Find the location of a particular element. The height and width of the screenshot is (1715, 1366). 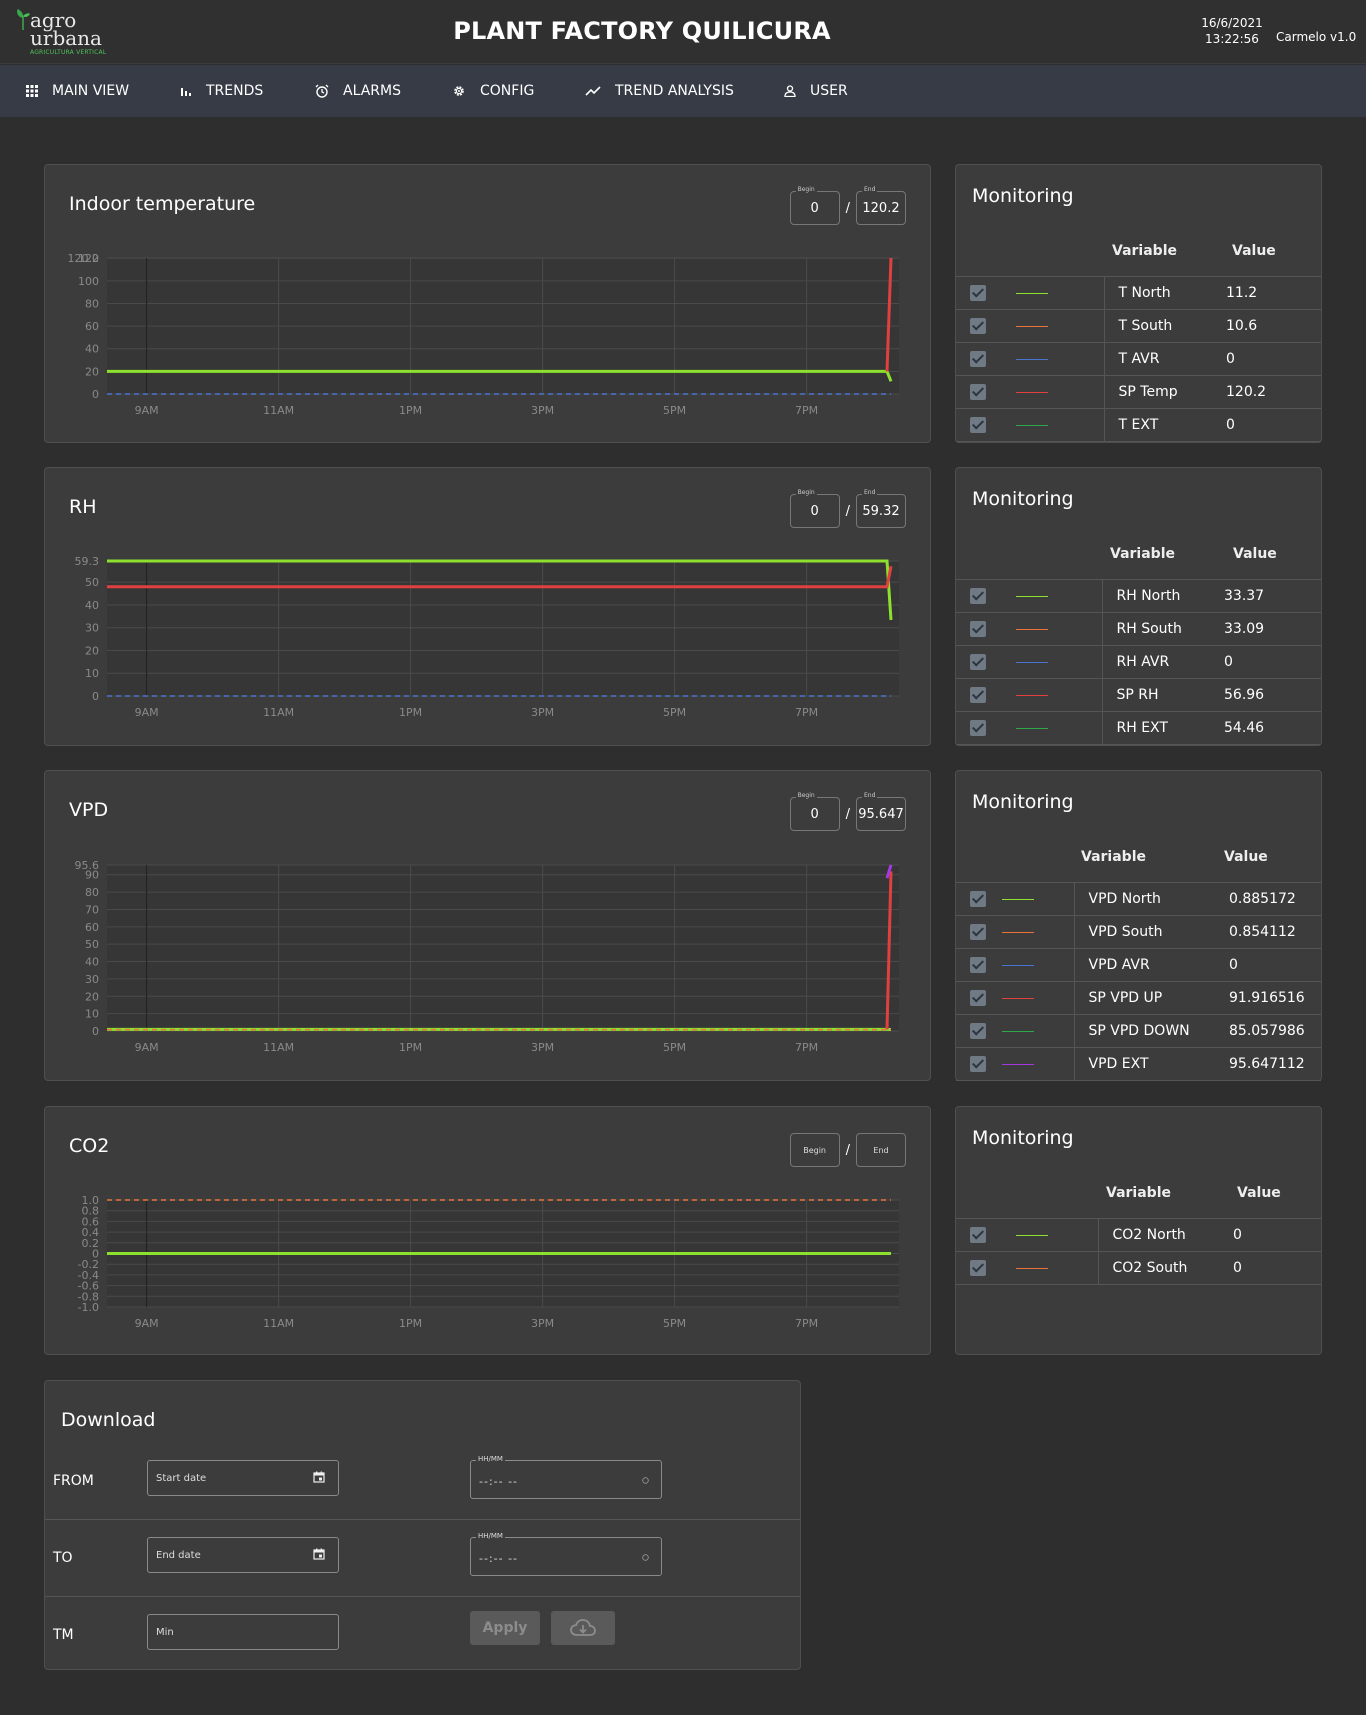

nav-alarms: ALARMS is located at coordinates (358, 91).